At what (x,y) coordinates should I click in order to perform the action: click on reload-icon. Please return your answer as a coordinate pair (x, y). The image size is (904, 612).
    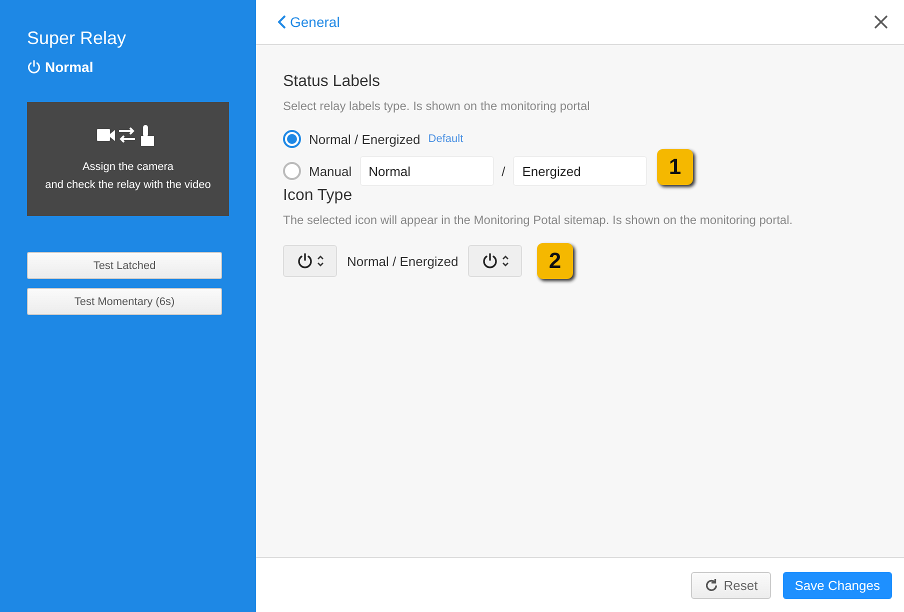
    Looking at the image, I should click on (711, 585).